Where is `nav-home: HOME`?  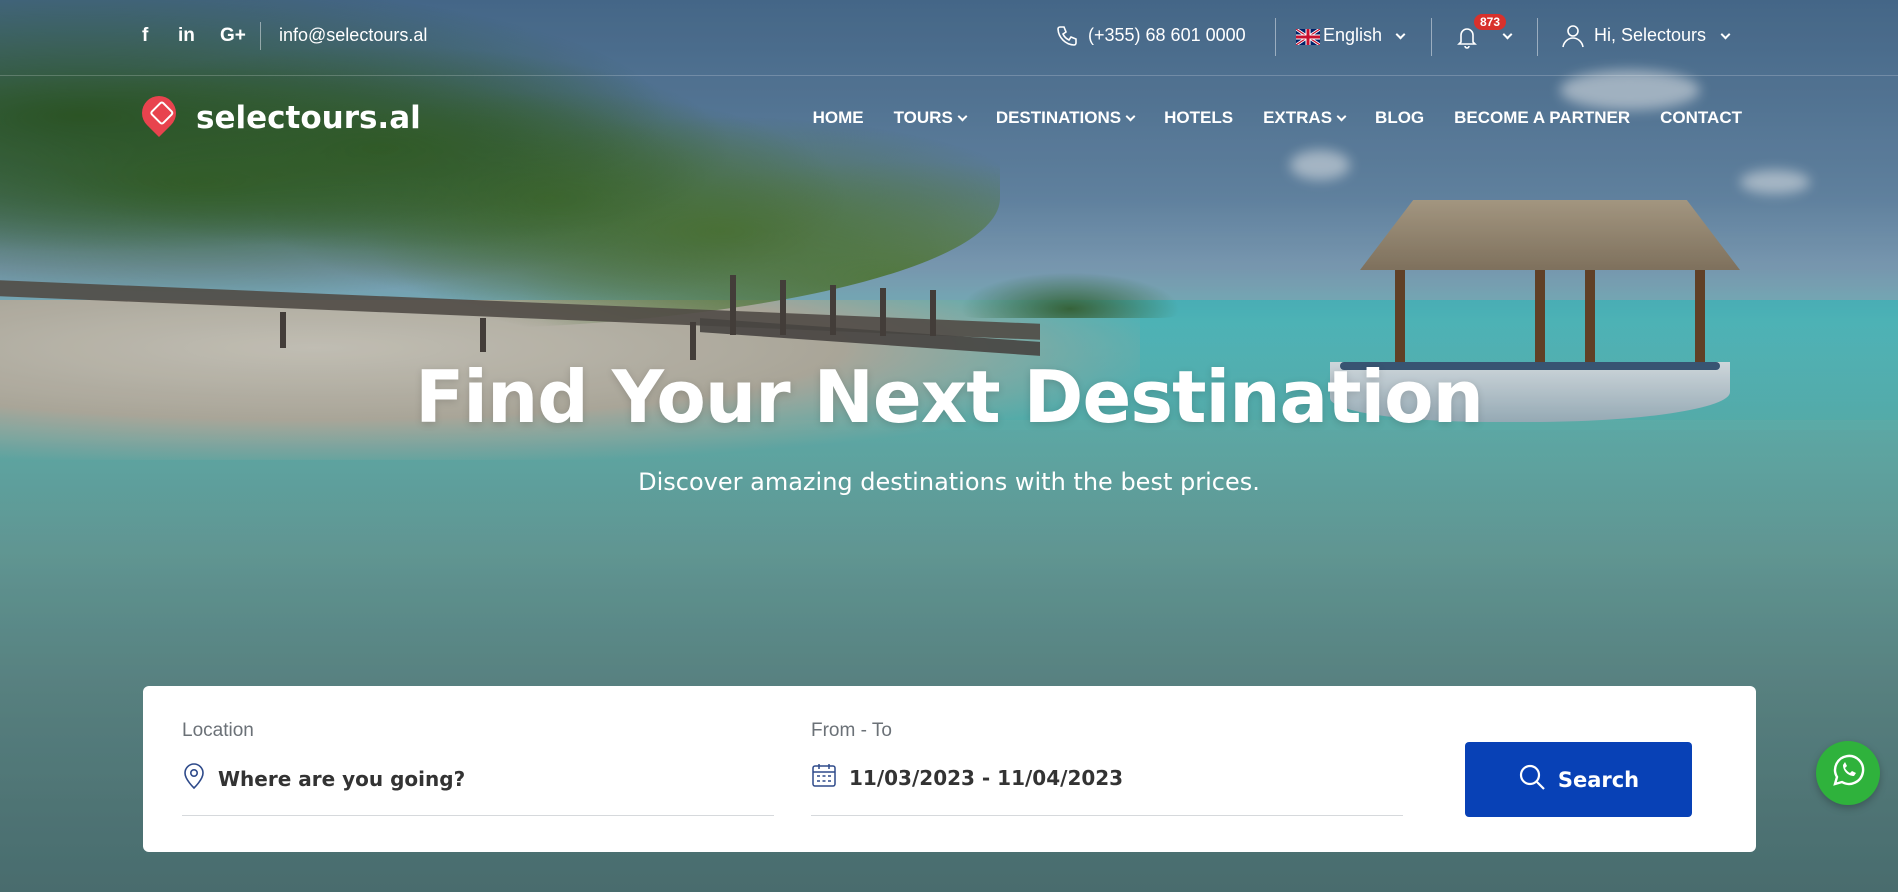 nav-home: HOME is located at coordinates (838, 118).